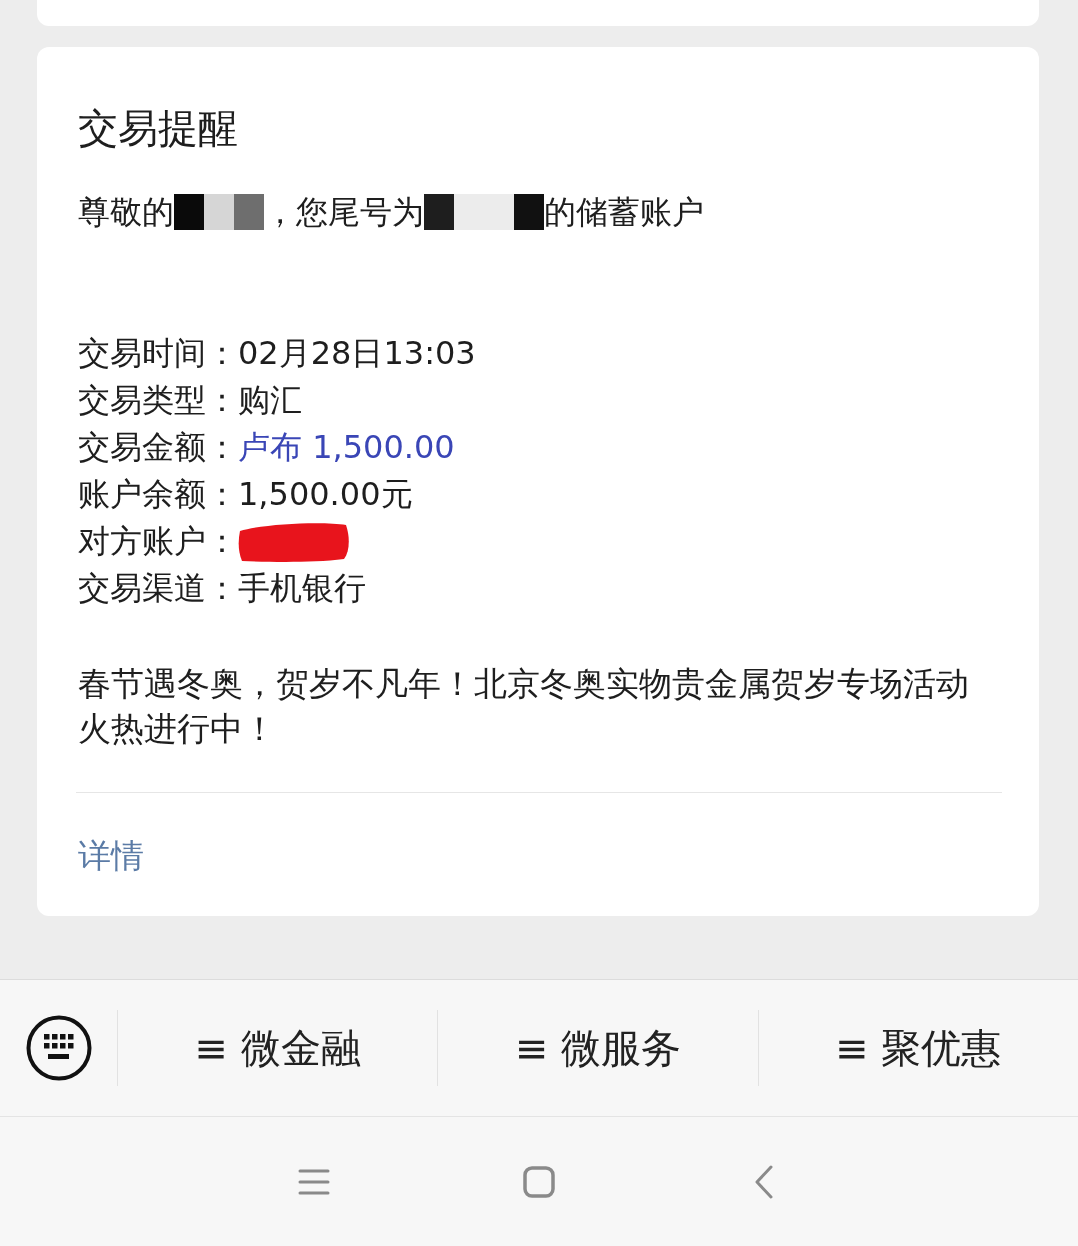 The height and width of the screenshot is (1246, 1078). What do you see at coordinates (158, 588) in the screenshot?
I see `field-label: 交易渠道：` at bounding box center [158, 588].